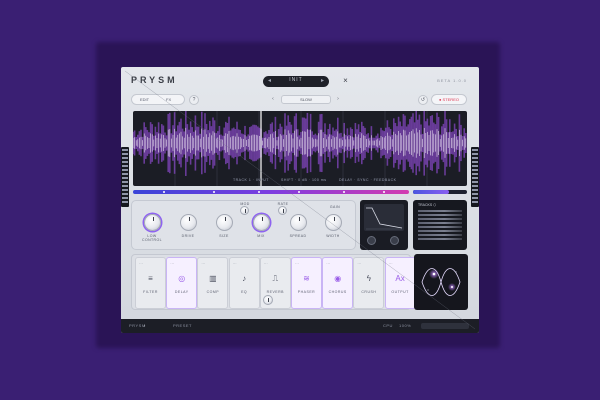  What do you see at coordinates (423, 100) in the screenshot?
I see `reset-icon: ↺` at bounding box center [423, 100].